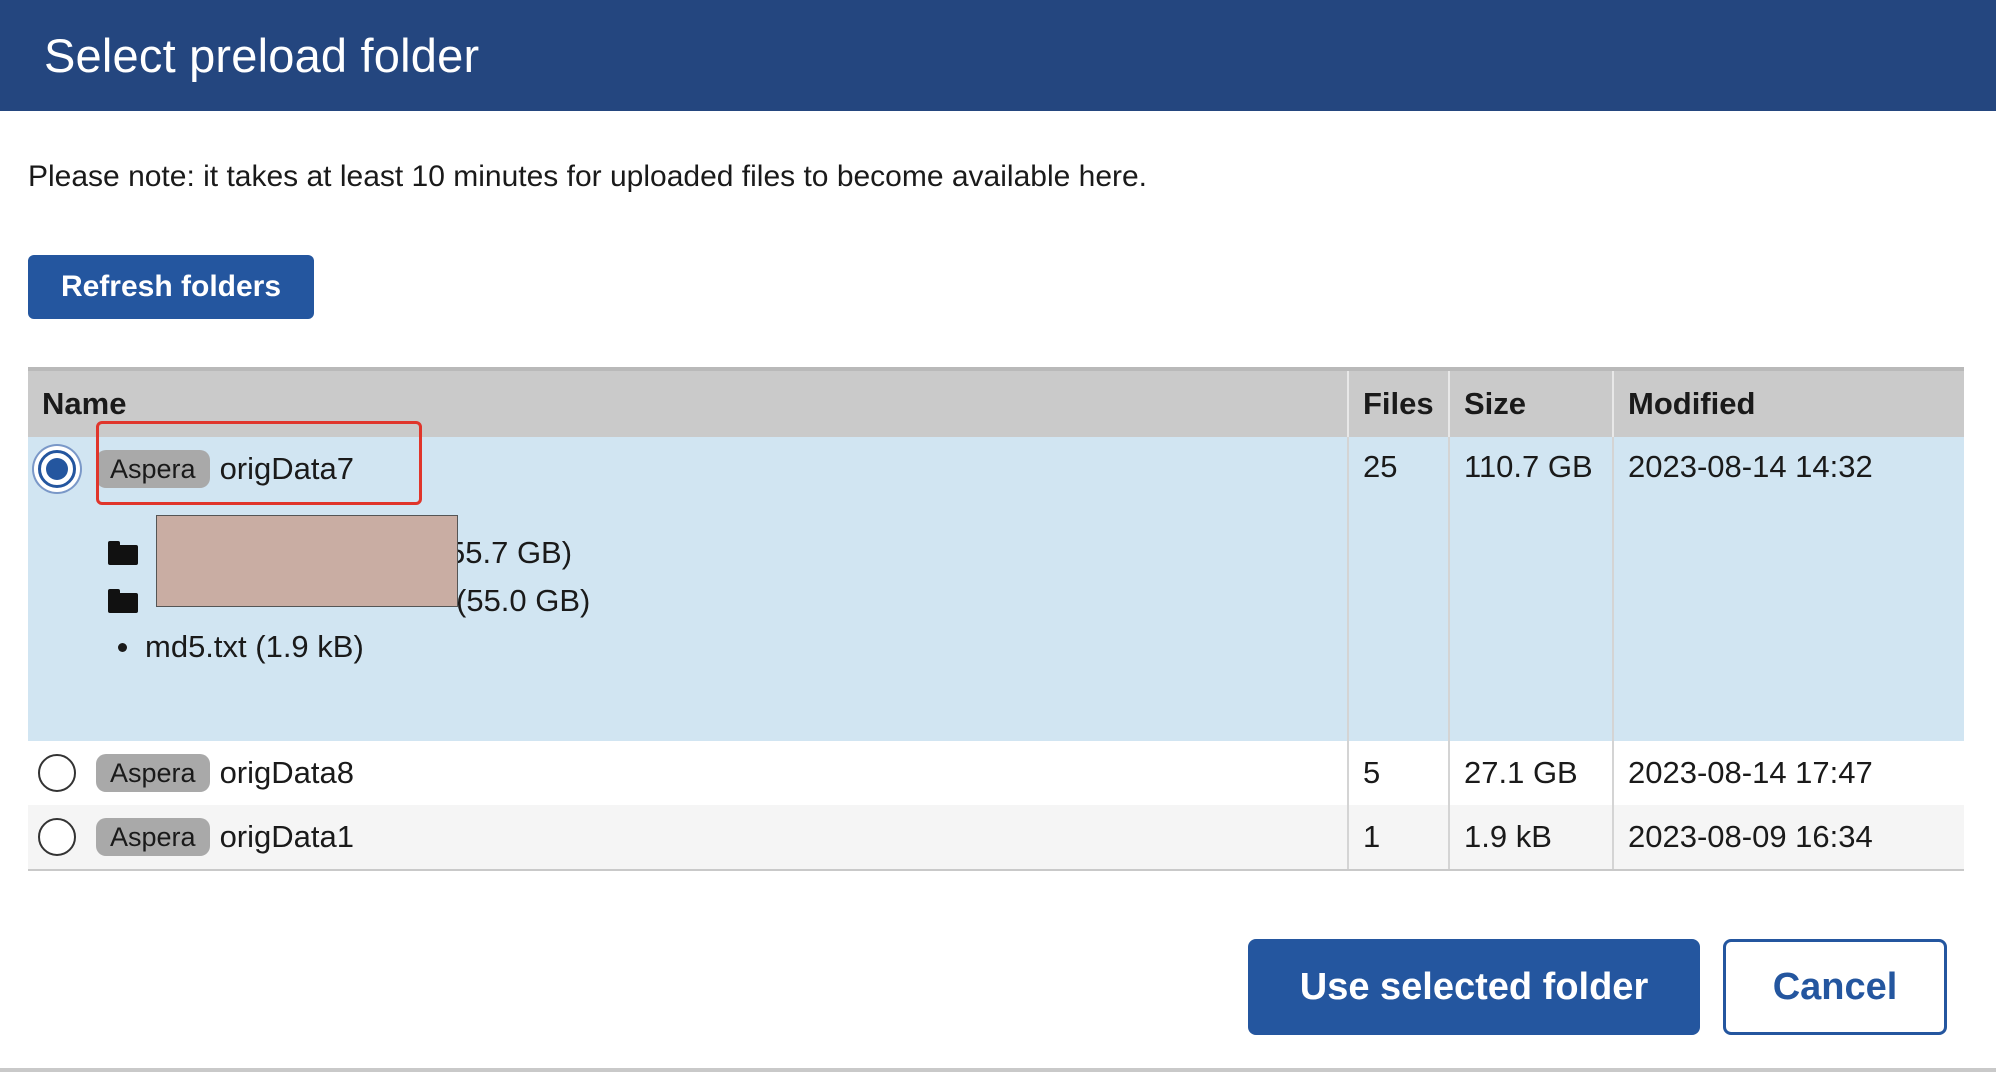 This screenshot has height=1072, width=1996. I want to click on name-cell: Aspera origData1, so click(688, 838).